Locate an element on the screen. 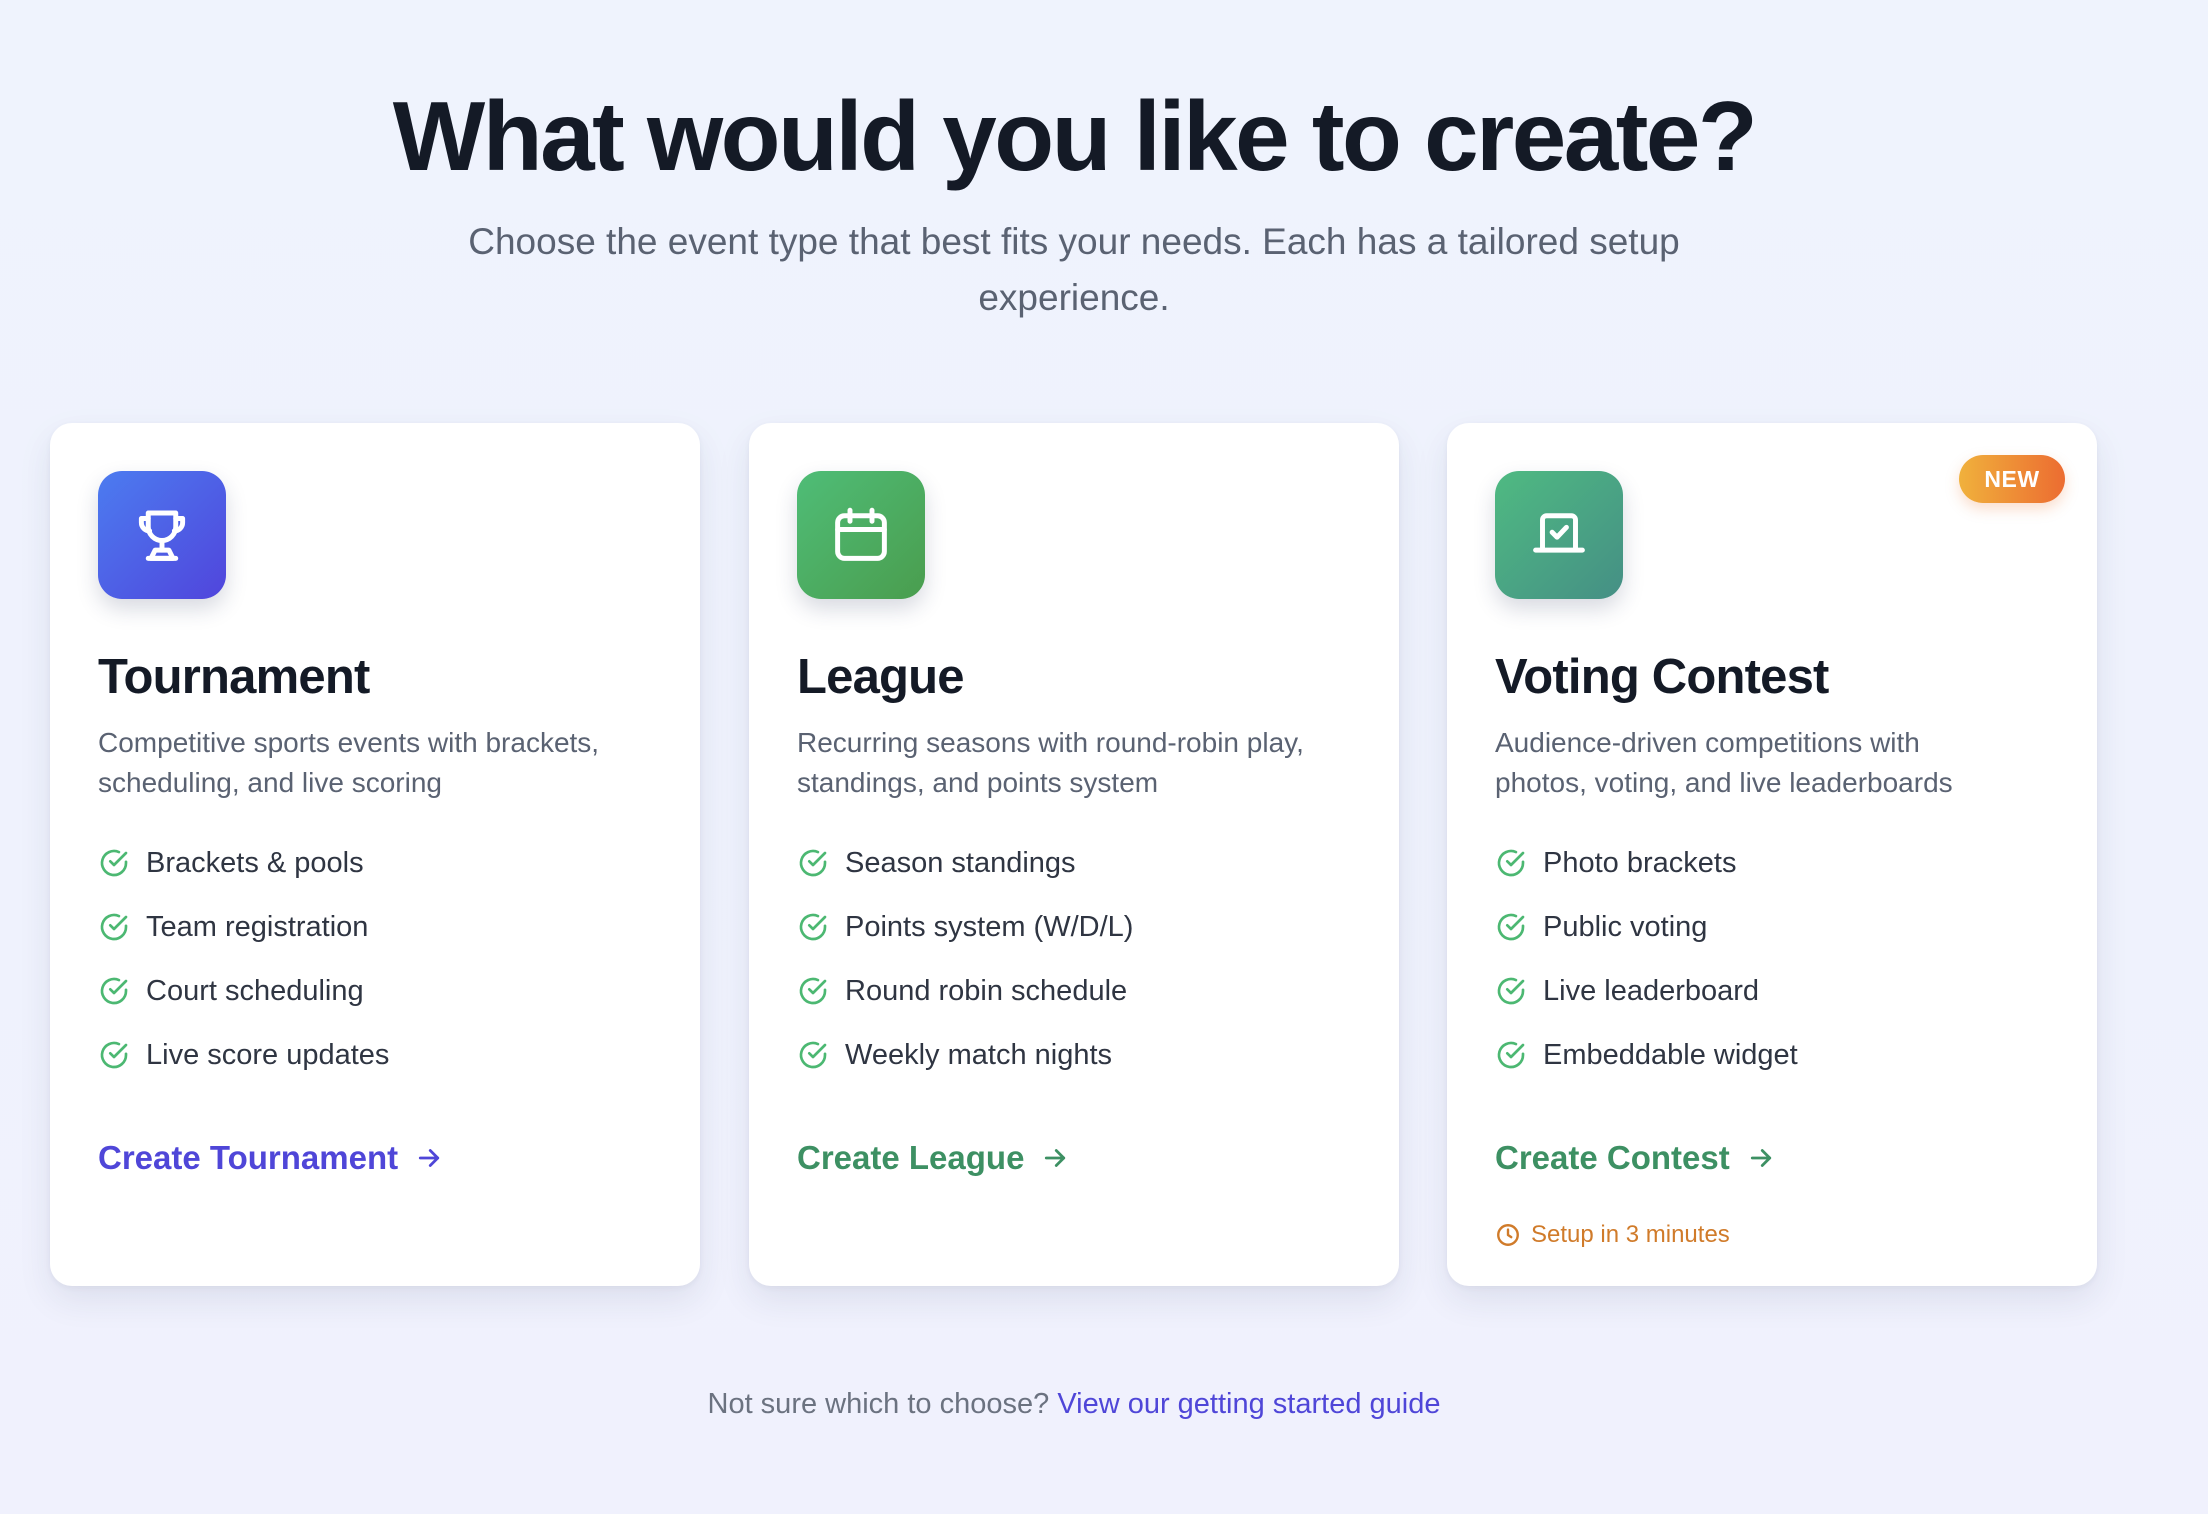 The height and width of the screenshot is (1514, 2208). setup-time-label: Setup in 3 minutes is located at coordinates (1630, 1234).